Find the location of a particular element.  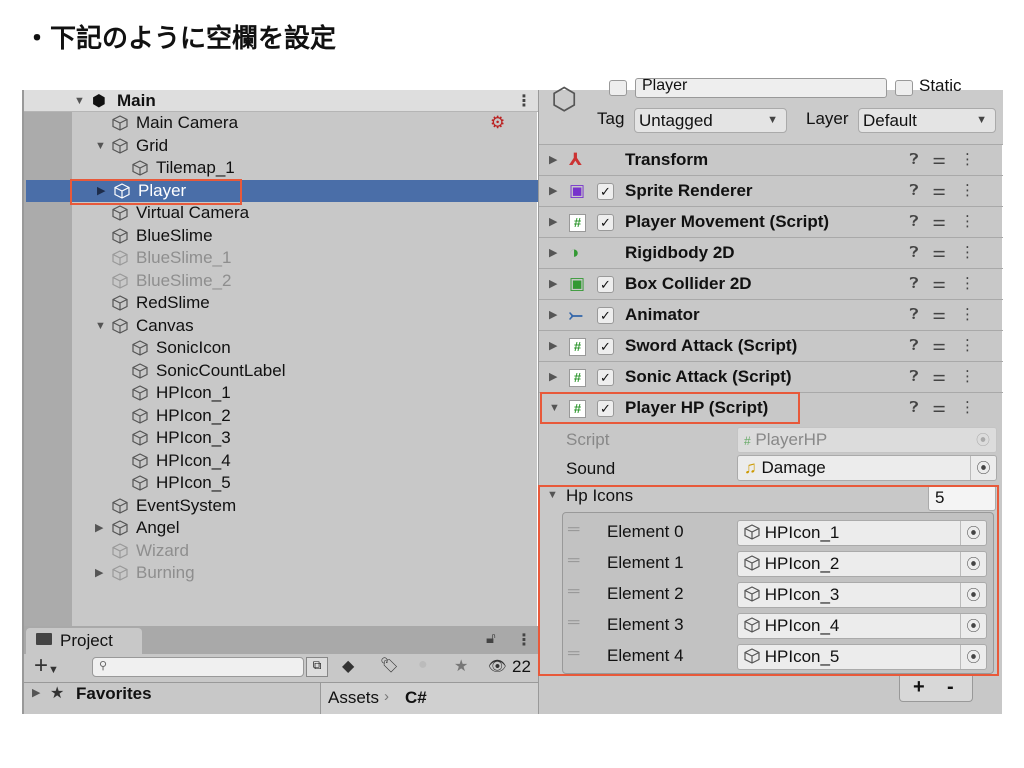

hierarchy-item: RedSlime is located at coordinates (281, 303).